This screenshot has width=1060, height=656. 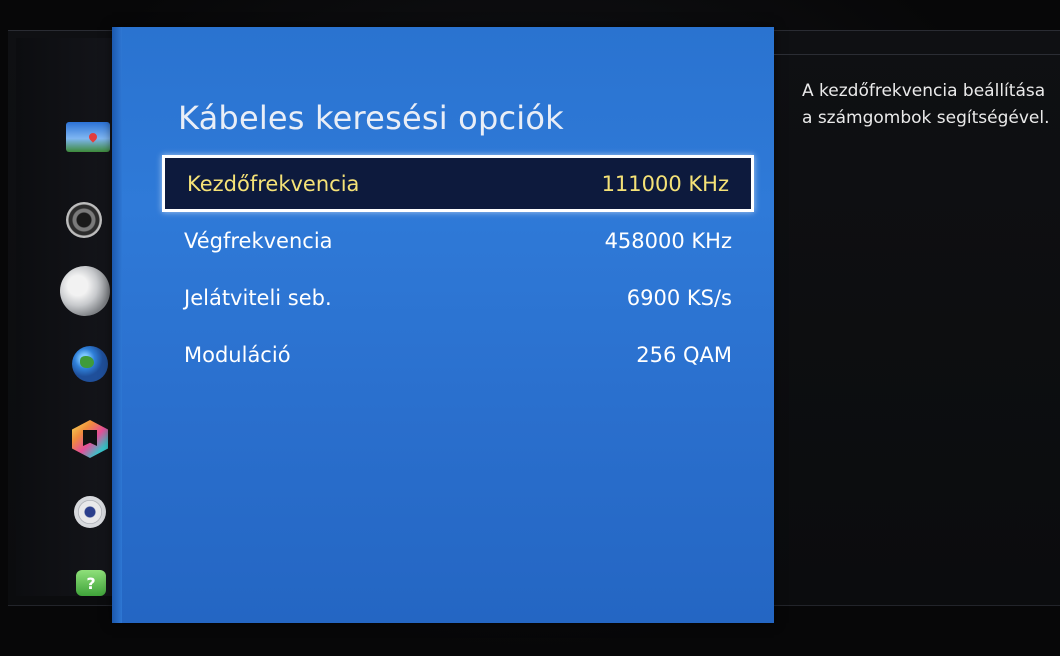 I want to click on smart-features-icon, so click(x=90, y=439).